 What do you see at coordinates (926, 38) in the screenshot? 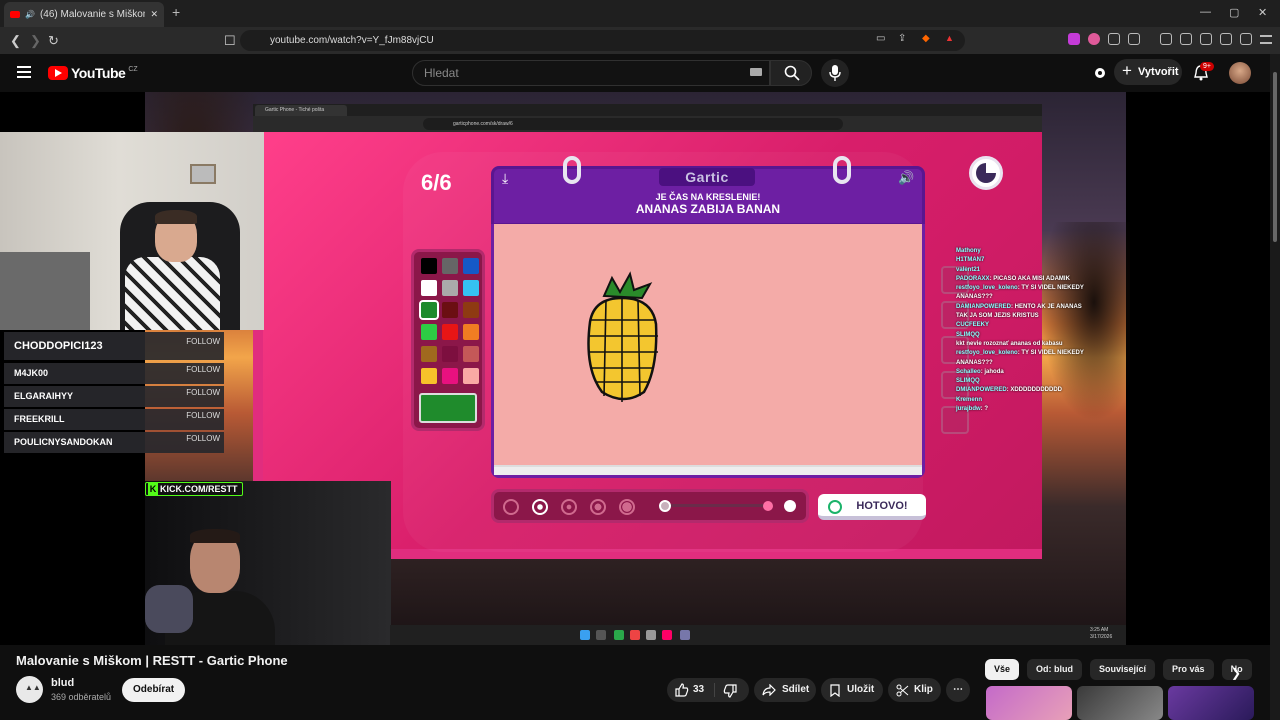
I see `brave-shield-icon: ◆` at bounding box center [926, 38].